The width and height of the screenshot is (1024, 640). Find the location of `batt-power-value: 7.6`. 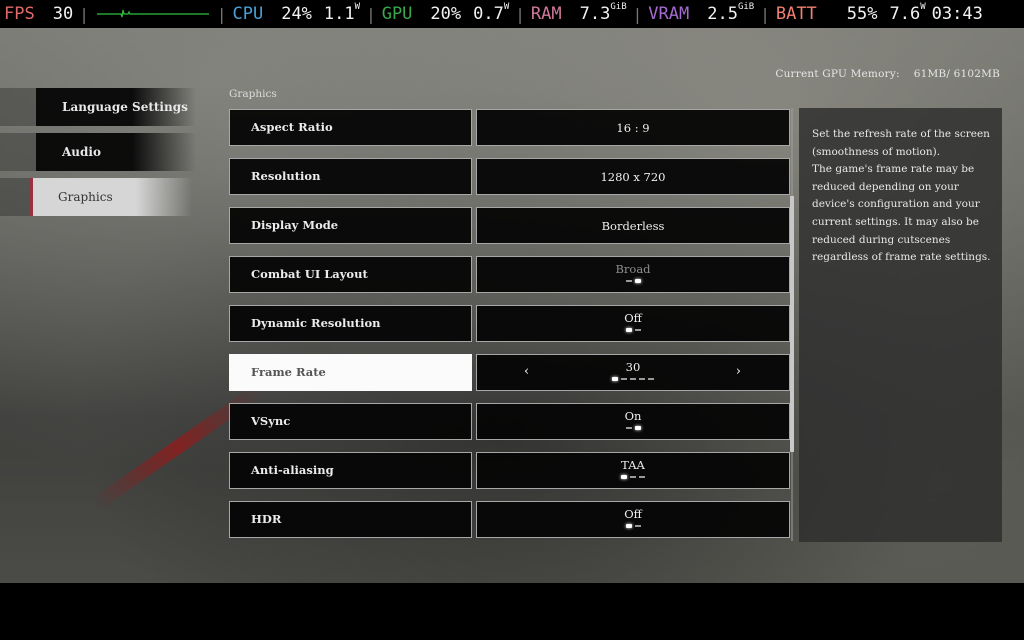

batt-power-value: 7.6 is located at coordinates (905, 14).